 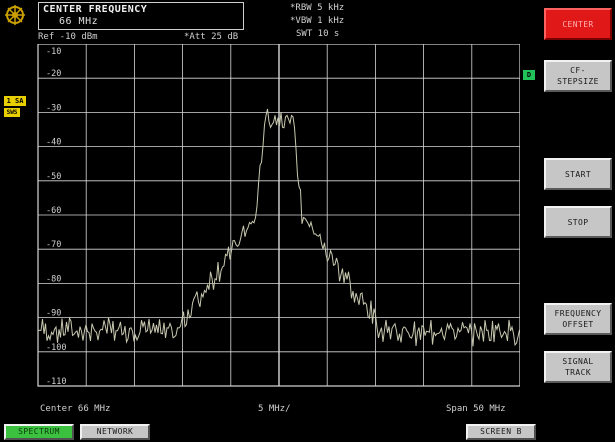 I want to click on y-tick-label: -110, so click(x=56, y=382).